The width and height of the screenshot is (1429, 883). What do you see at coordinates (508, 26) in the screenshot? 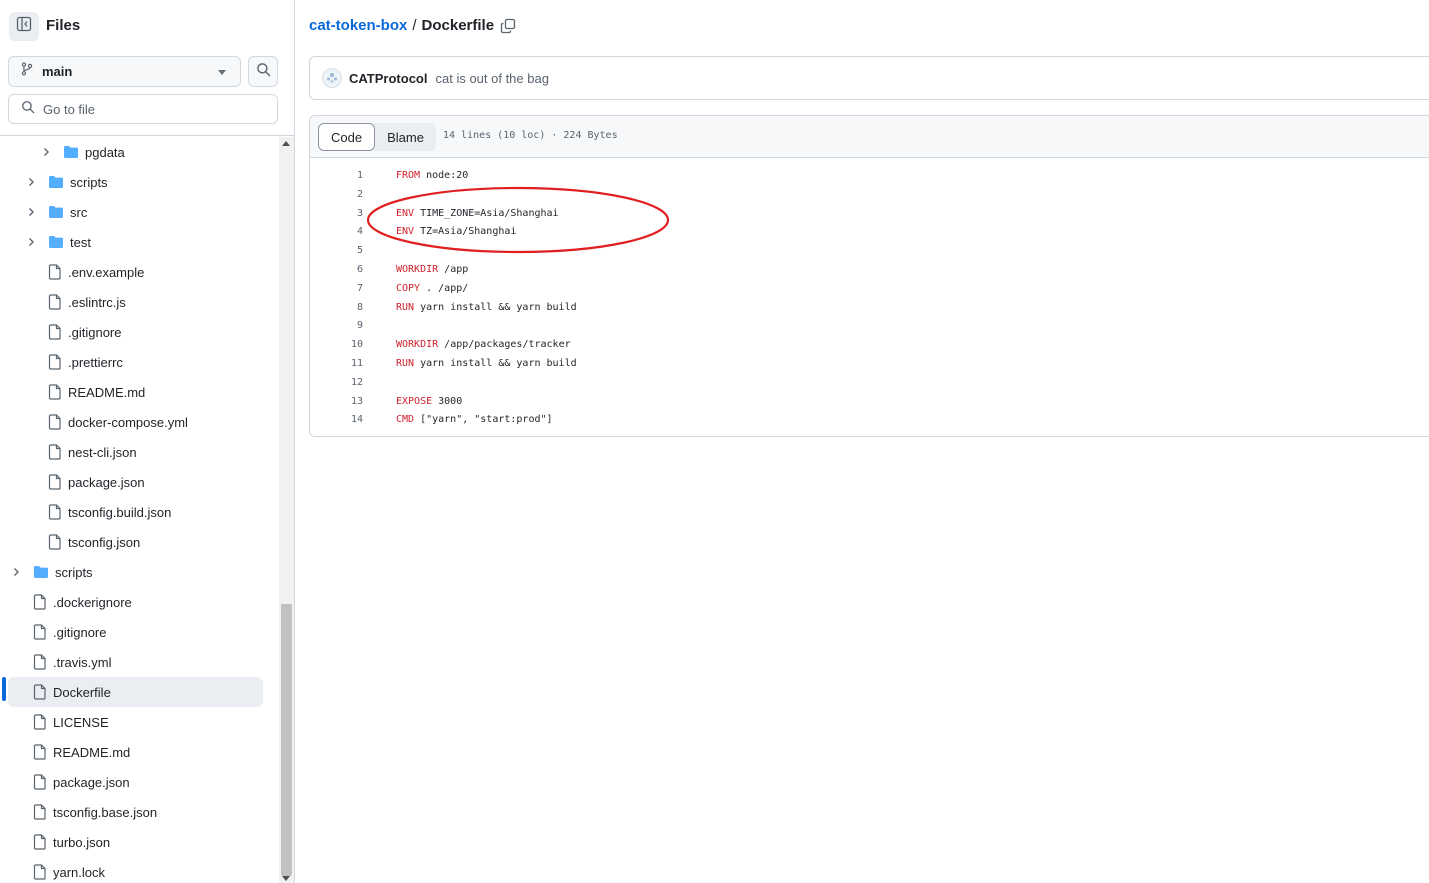
I see `copy-path-icon` at bounding box center [508, 26].